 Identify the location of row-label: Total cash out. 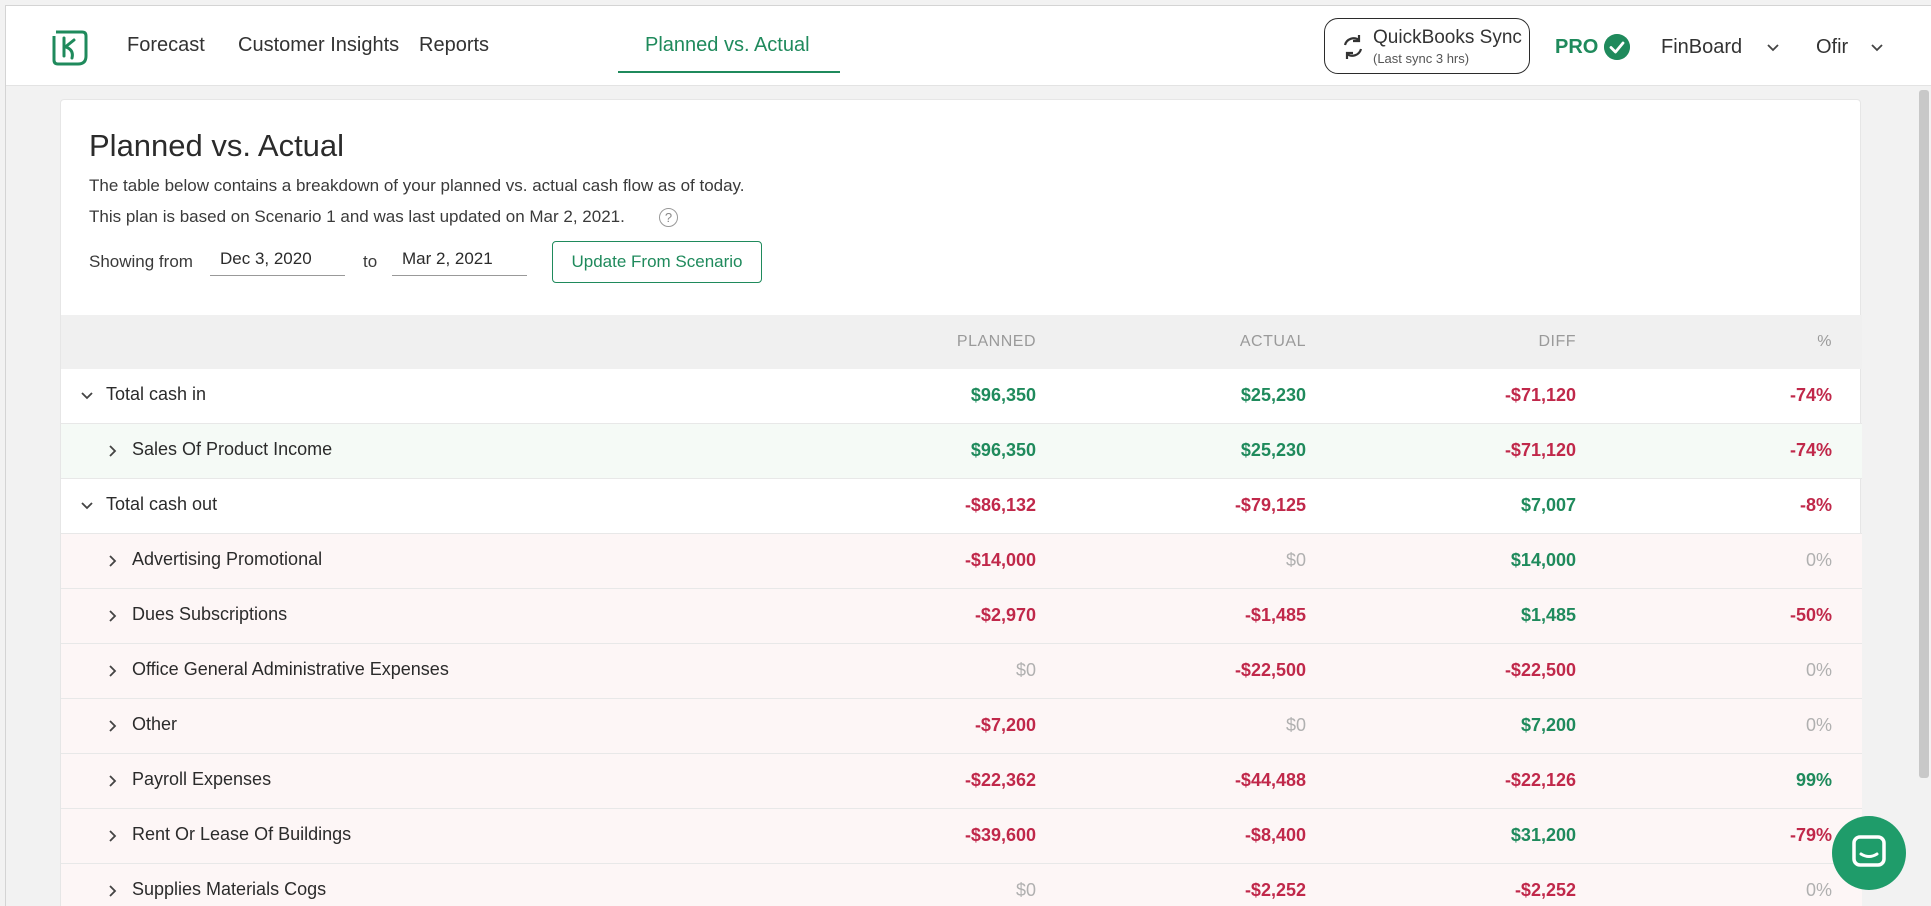
(162, 504).